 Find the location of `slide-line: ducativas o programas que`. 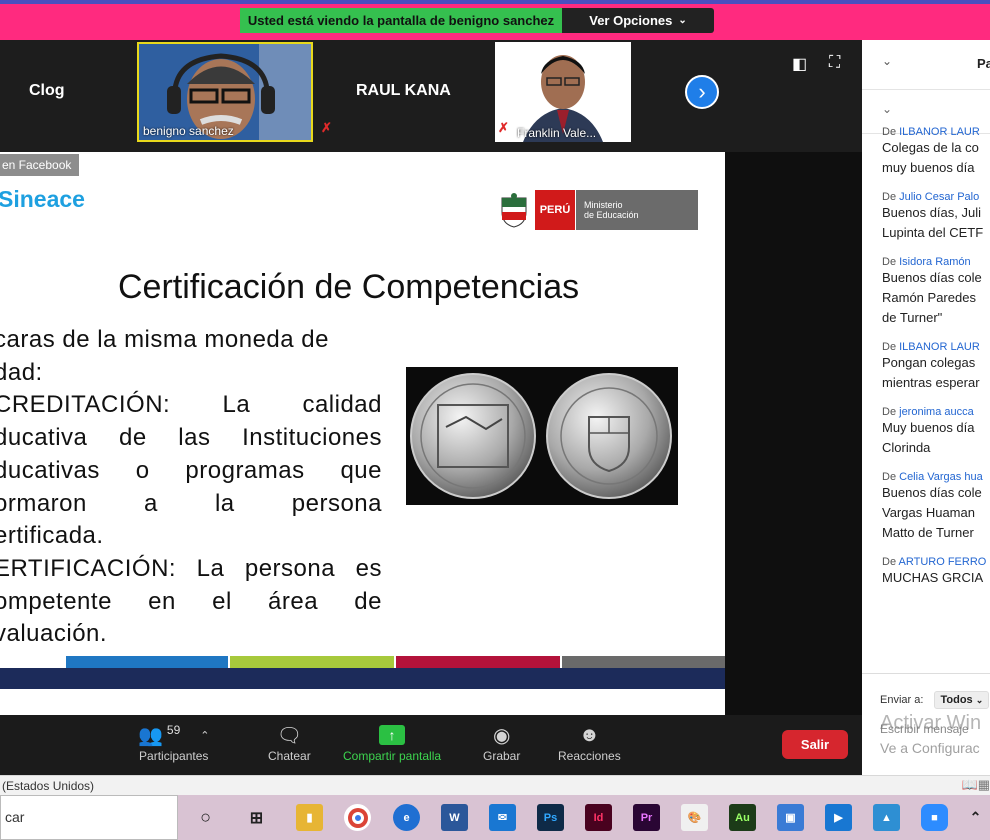

slide-line: ducativas o programas que is located at coordinates (191, 470).